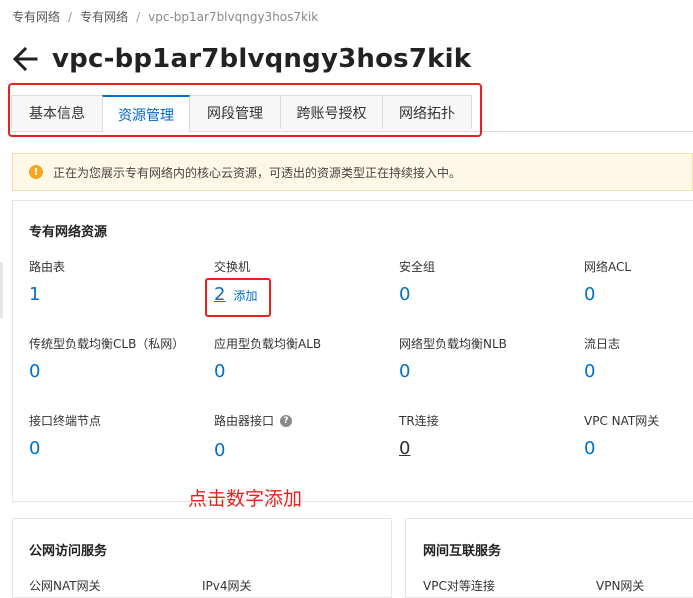 The image size is (693, 598). What do you see at coordinates (47, 267) in the screenshot?
I see `route-table-label: 路由表` at bounding box center [47, 267].